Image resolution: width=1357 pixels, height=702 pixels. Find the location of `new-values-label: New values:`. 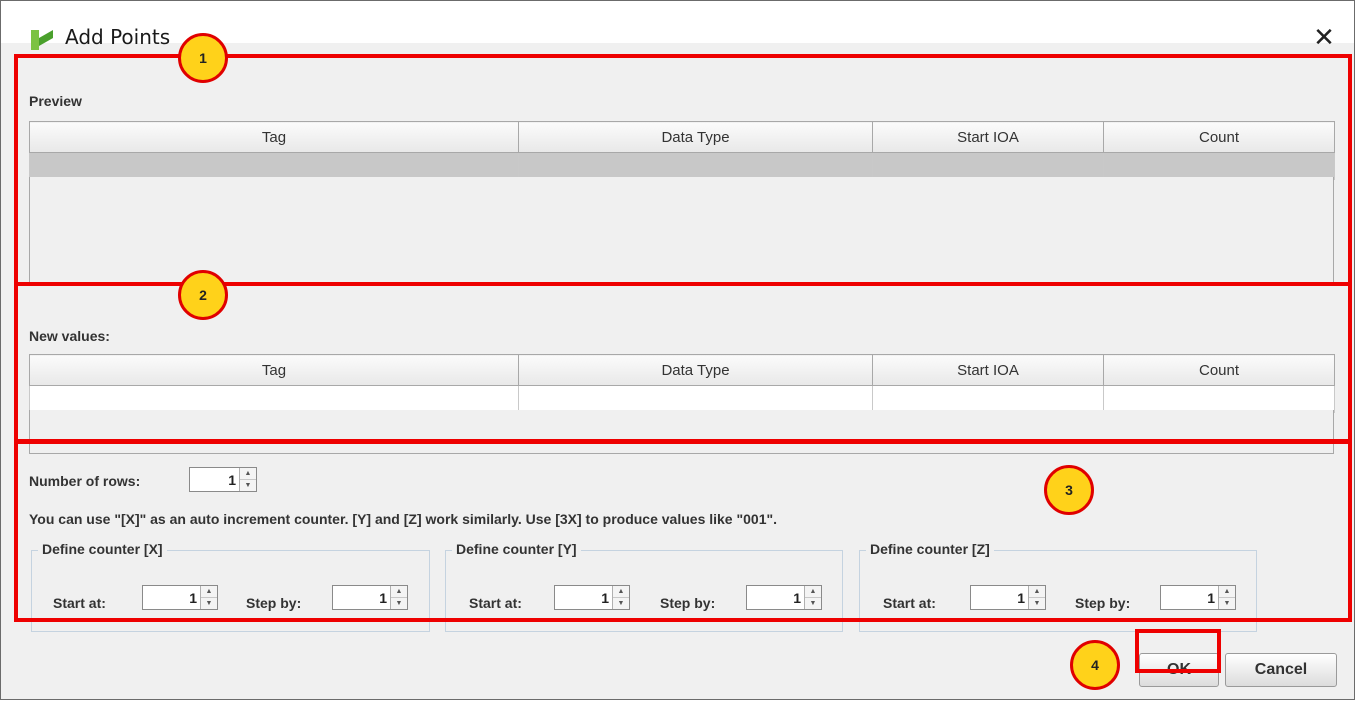

new-values-label: New values: is located at coordinates (69, 336).